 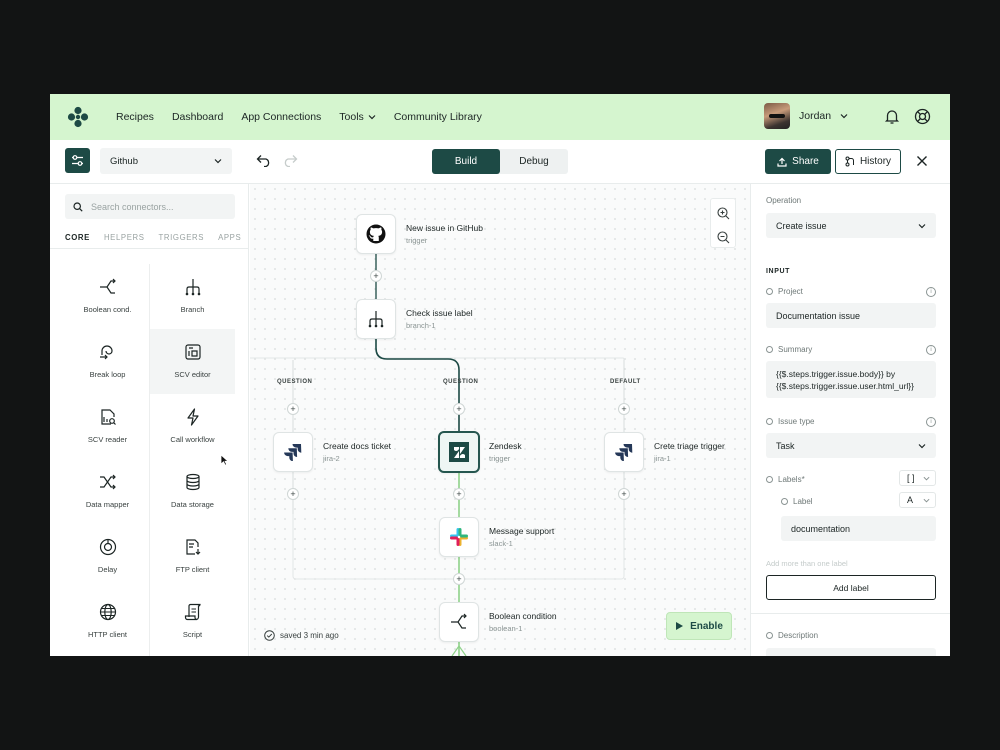 What do you see at coordinates (789, 349) in the screenshot?
I see `summary-label-row: Summary` at bounding box center [789, 349].